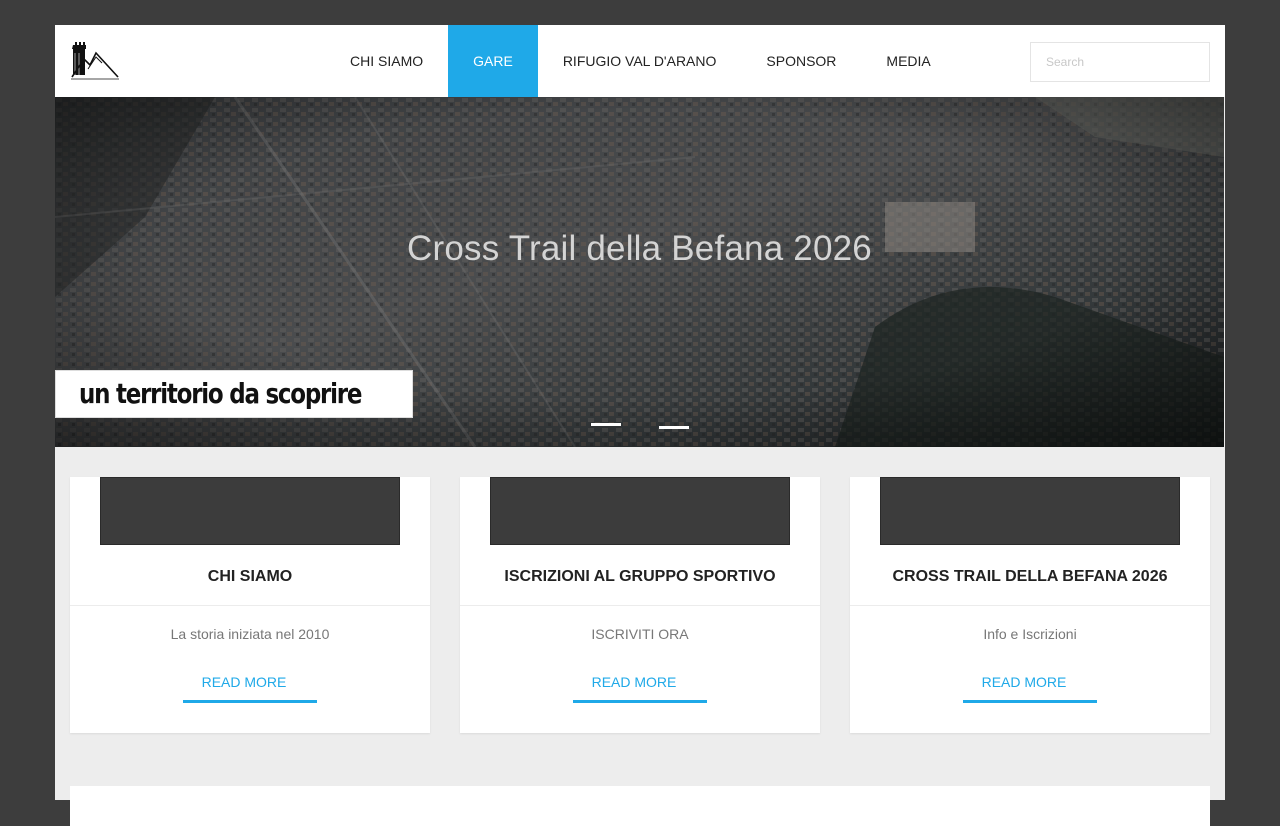 The width and height of the screenshot is (1280, 826). What do you see at coordinates (1120, 62) in the screenshot?
I see `search-input` at bounding box center [1120, 62].